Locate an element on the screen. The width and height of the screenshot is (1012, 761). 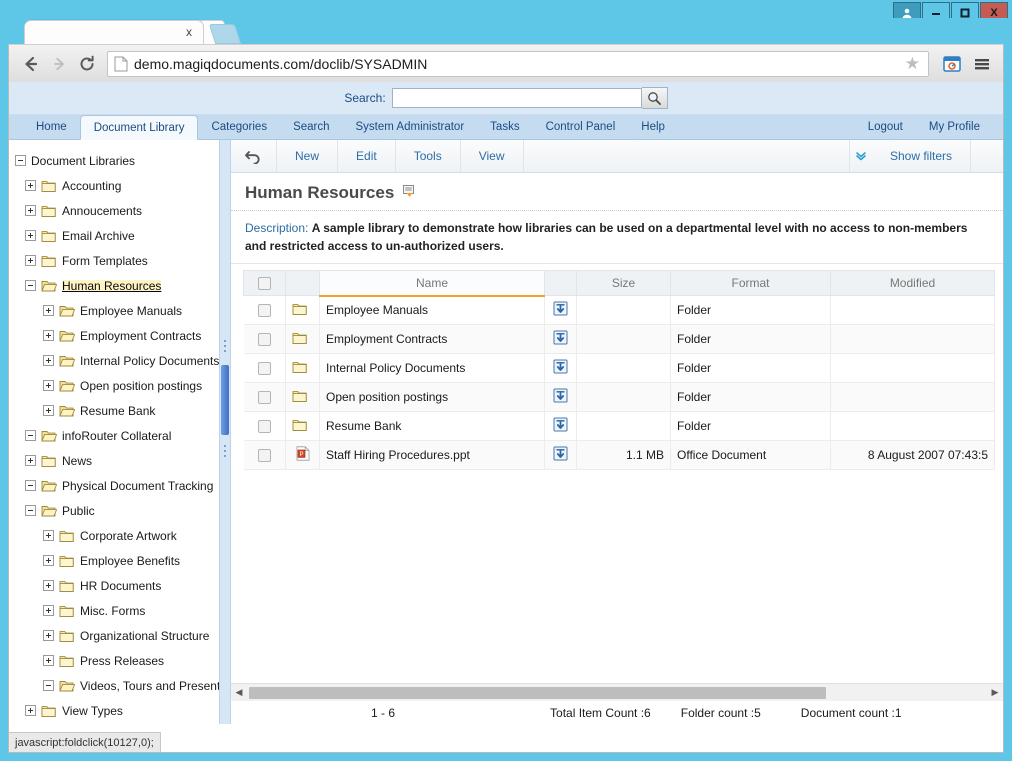
row-name: Employment Contracts is located at coordinates (432, 339).